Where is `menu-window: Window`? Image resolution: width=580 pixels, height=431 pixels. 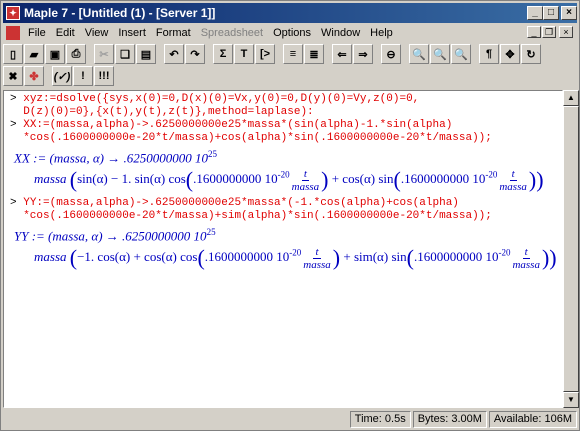
menu-window: Window is located at coordinates (340, 33).